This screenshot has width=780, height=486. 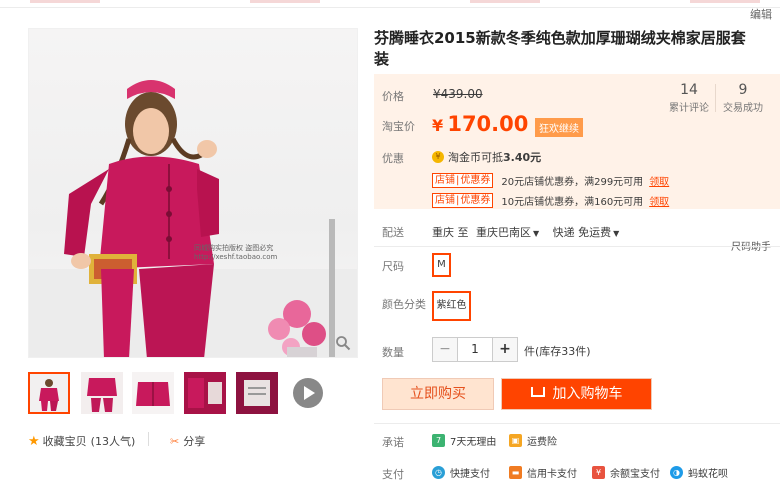 What do you see at coordinates (393, 266) in the screenshot?
I see `size-label: 尺码` at bounding box center [393, 266].